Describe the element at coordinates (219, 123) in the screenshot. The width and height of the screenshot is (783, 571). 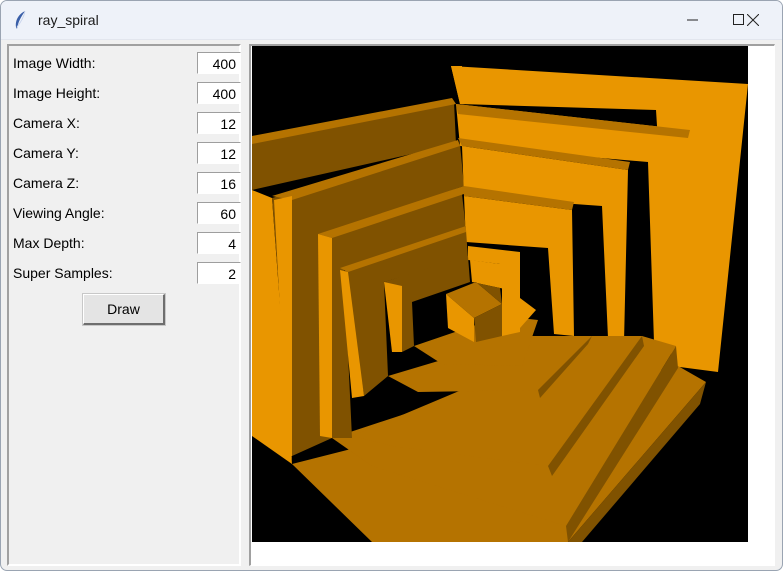
I see `camera-x-input: 12` at that location.